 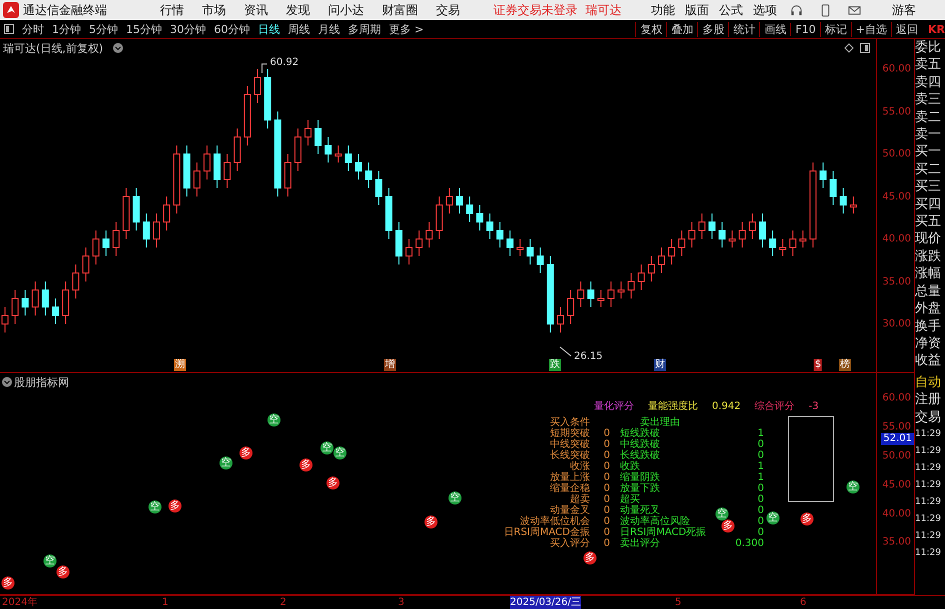 I want to click on menu-item: 交易, so click(x=448, y=10).